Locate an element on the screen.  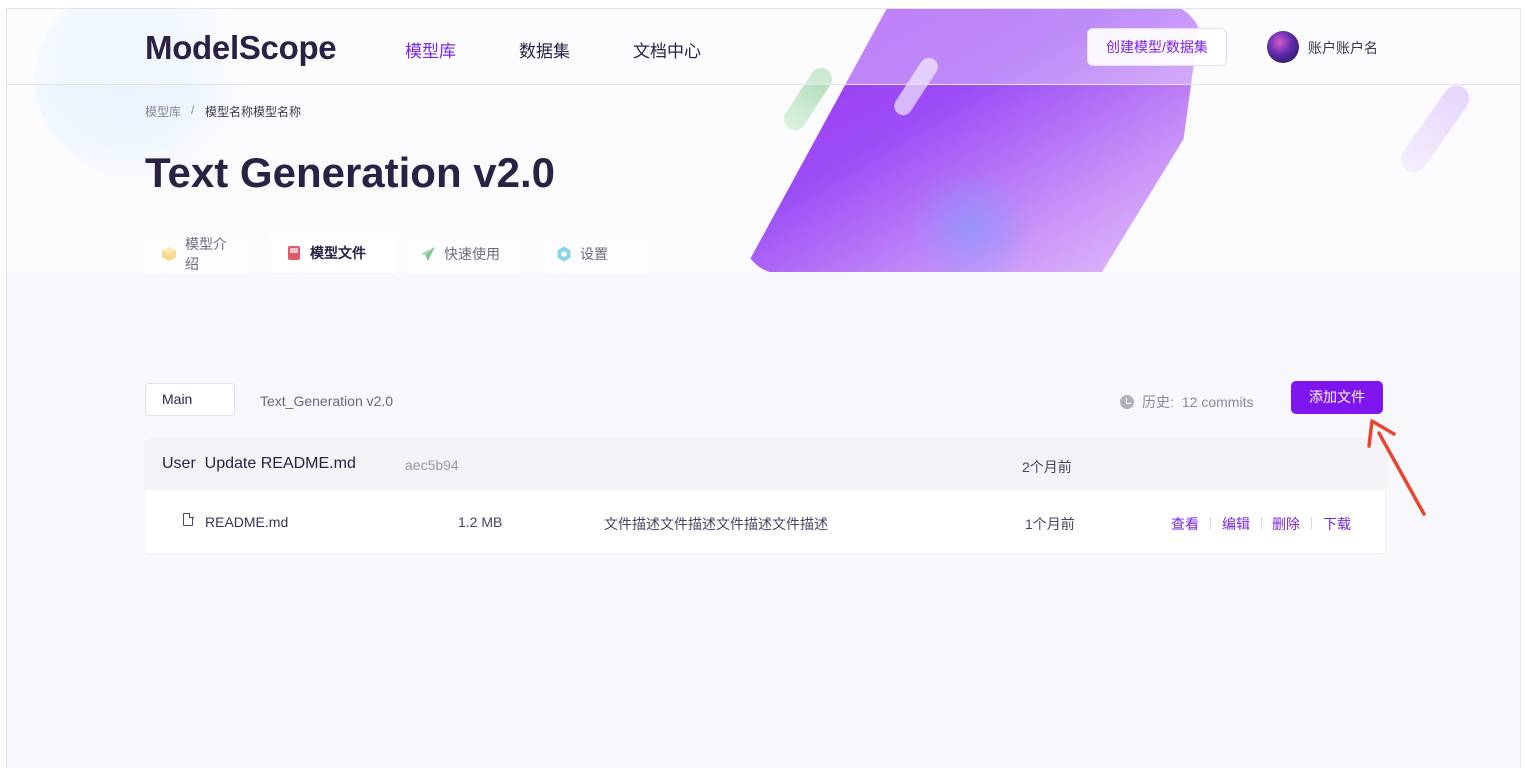
commit-hash: aec5b94 is located at coordinates (432, 465).